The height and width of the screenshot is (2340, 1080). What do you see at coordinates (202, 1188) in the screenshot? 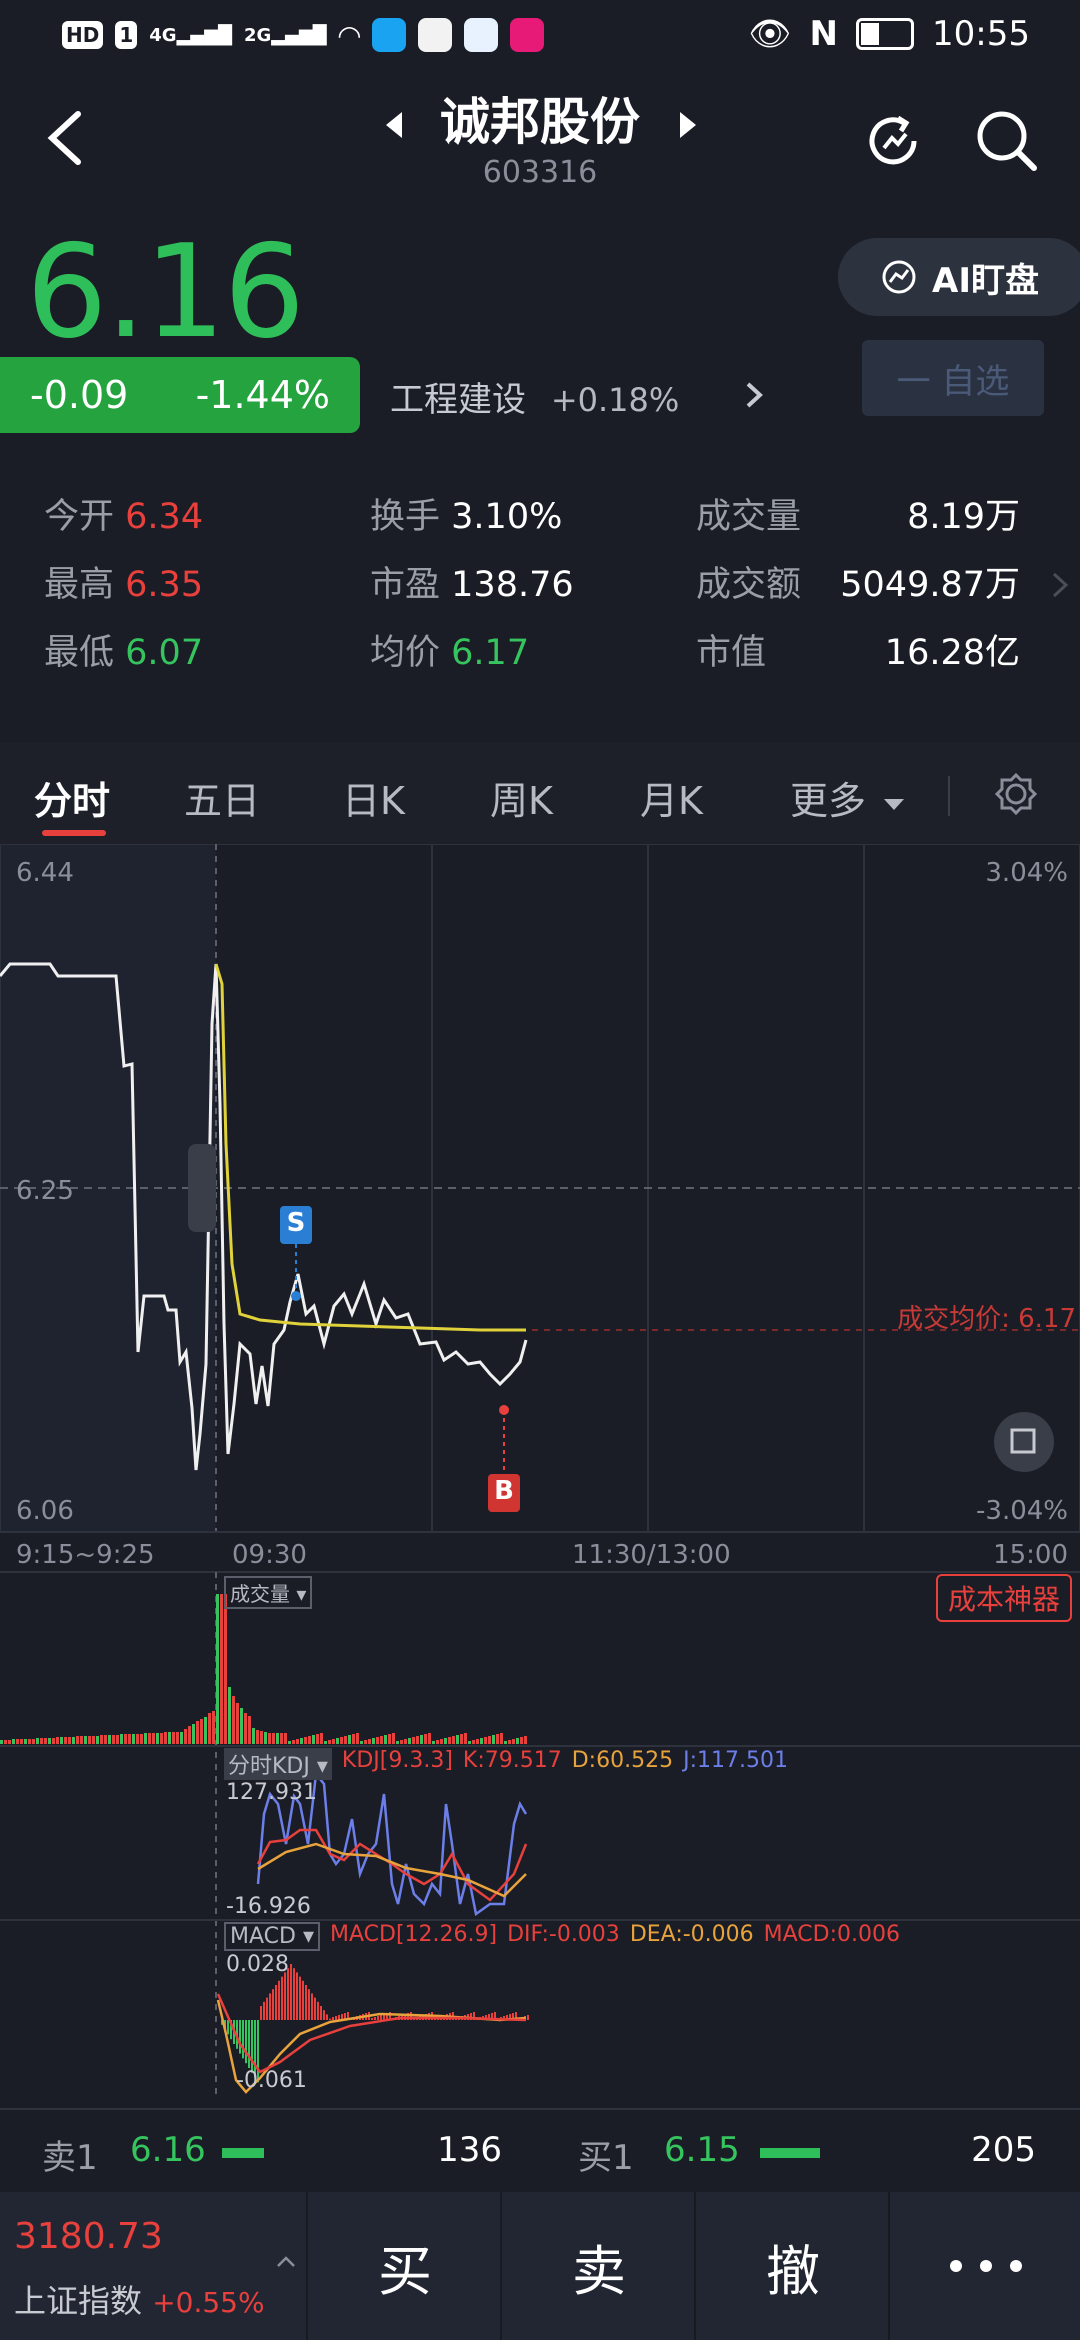
I see `collapse-handle` at bounding box center [202, 1188].